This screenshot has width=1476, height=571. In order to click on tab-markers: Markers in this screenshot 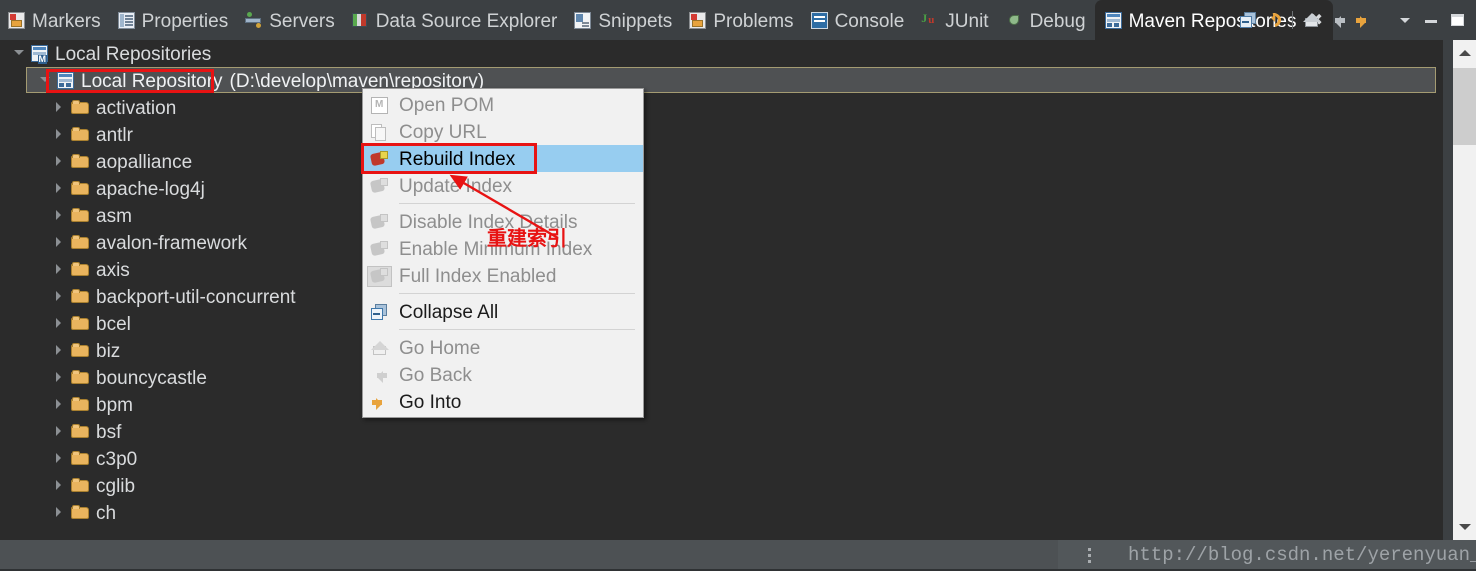, I will do `click(55, 20)`.